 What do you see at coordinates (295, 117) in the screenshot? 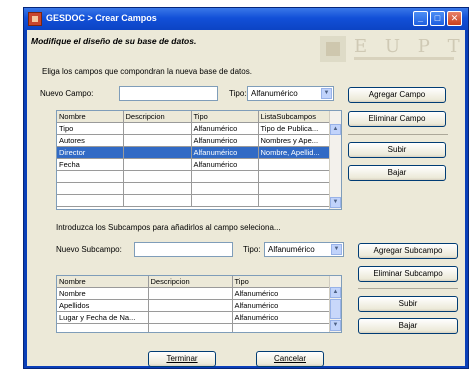
I see `column-header: ListaSubcampos` at bounding box center [295, 117].